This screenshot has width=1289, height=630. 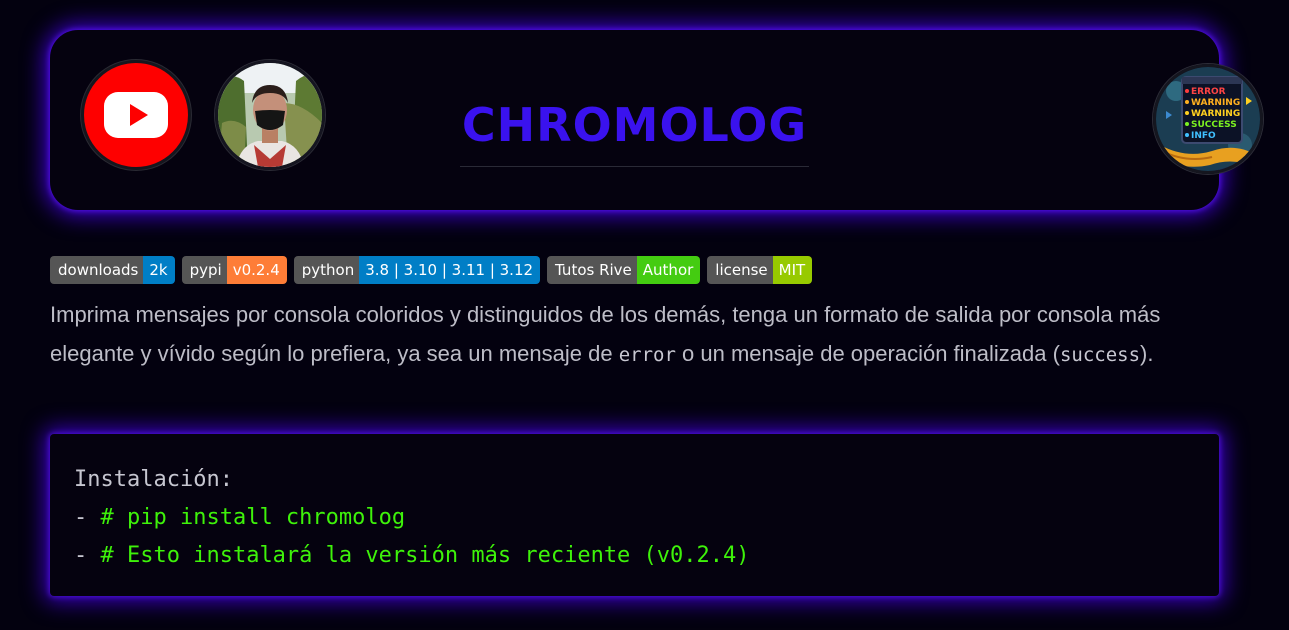 What do you see at coordinates (634, 166) in the screenshot?
I see `title-divider` at bounding box center [634, 166].